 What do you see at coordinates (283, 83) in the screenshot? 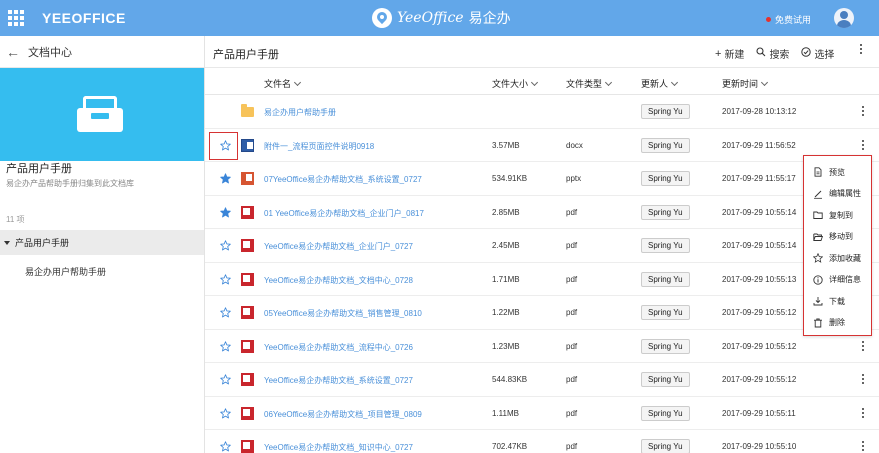
I see `col-name: 文件名` at bounding box center [283, 83].